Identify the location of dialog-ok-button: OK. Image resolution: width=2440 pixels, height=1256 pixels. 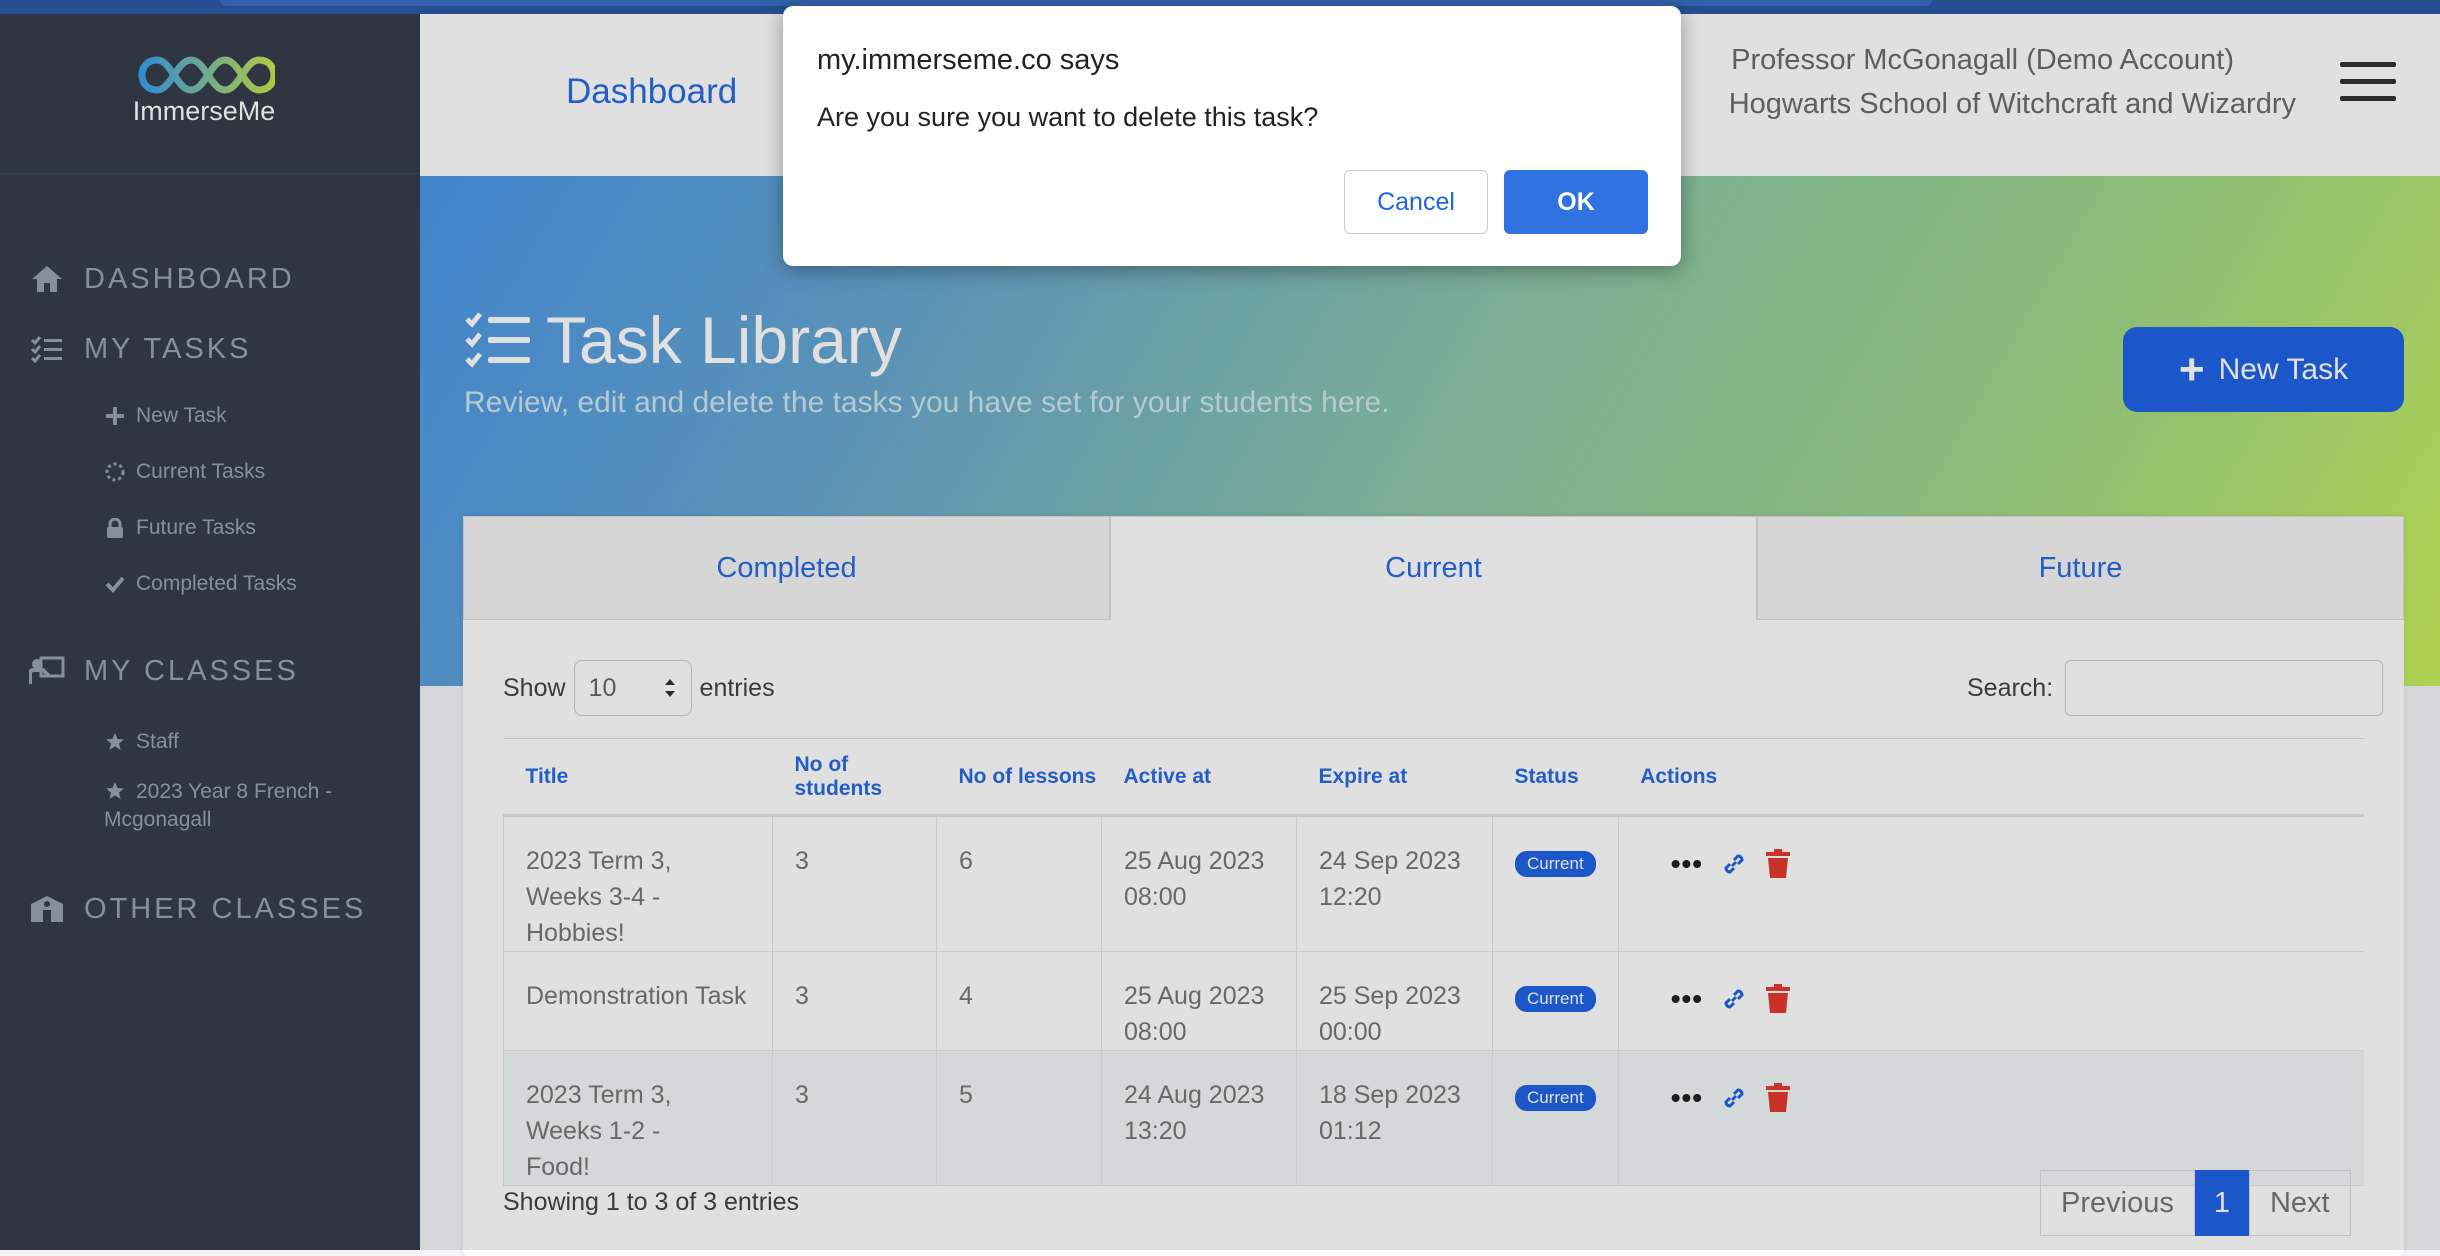
(1576, 202).